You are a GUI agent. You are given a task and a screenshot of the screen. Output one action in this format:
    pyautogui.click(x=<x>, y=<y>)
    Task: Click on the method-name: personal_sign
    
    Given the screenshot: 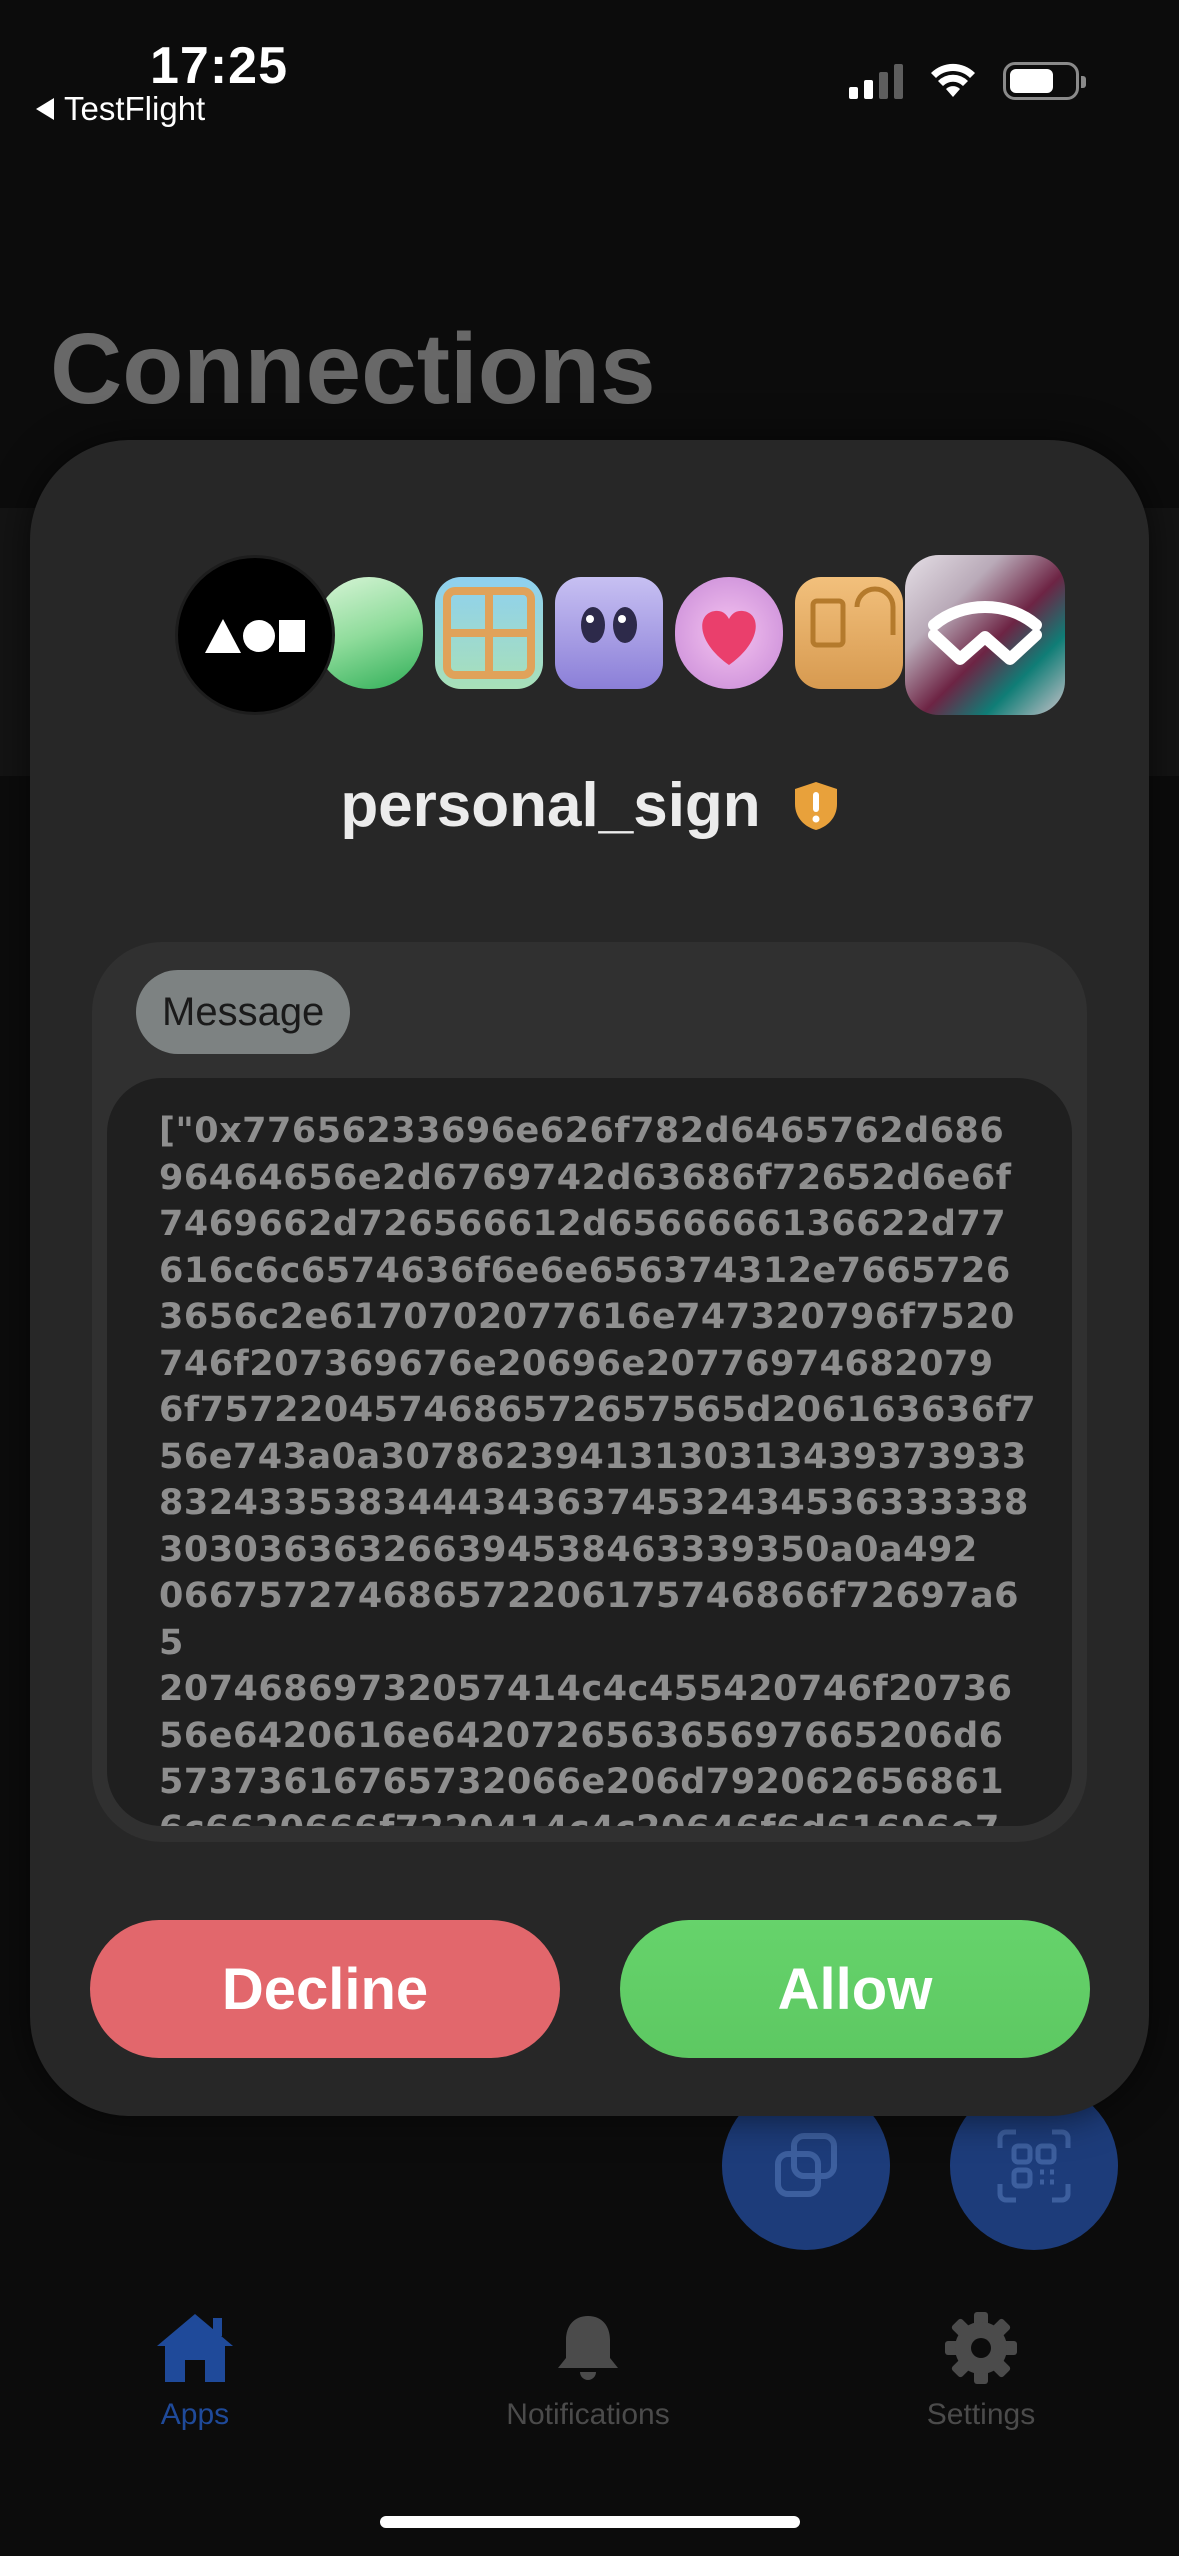 What is the action you would take?
    pyautogui.click(x=550, y=805)
    